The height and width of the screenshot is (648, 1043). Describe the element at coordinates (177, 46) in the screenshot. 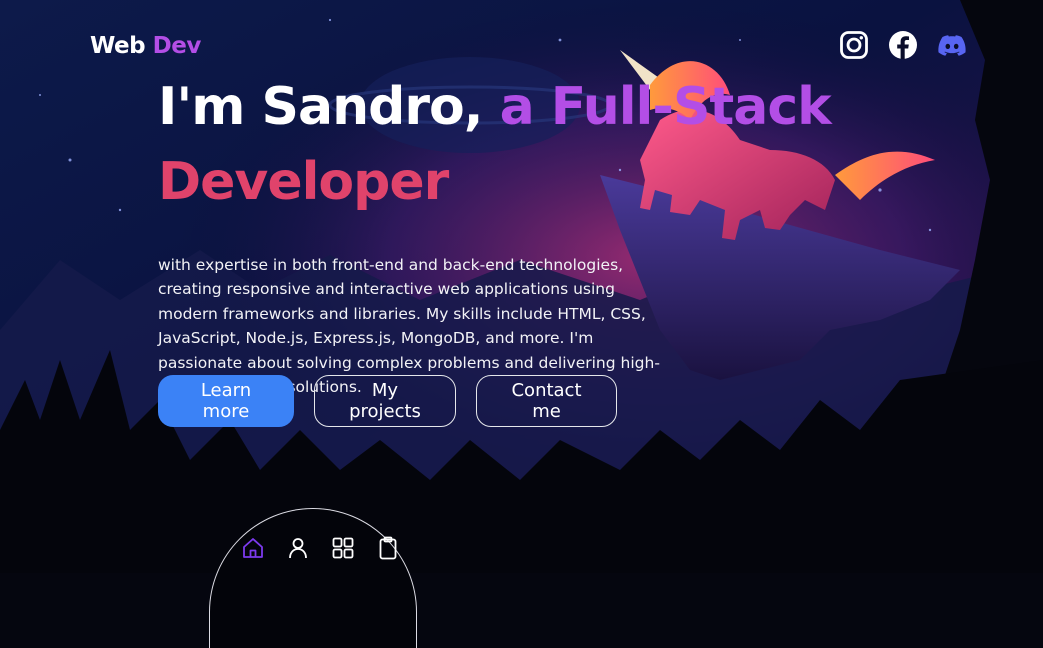

I see `brand-logo-part2: Dev` at that location.